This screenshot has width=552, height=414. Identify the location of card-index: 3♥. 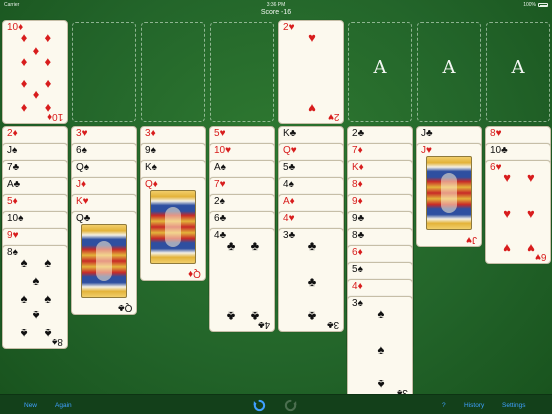
(82, 134).